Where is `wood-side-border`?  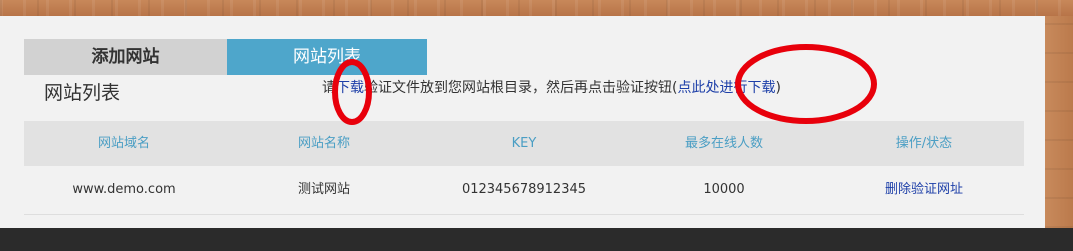 wood-side-border is located at coordinates (1059, 122).